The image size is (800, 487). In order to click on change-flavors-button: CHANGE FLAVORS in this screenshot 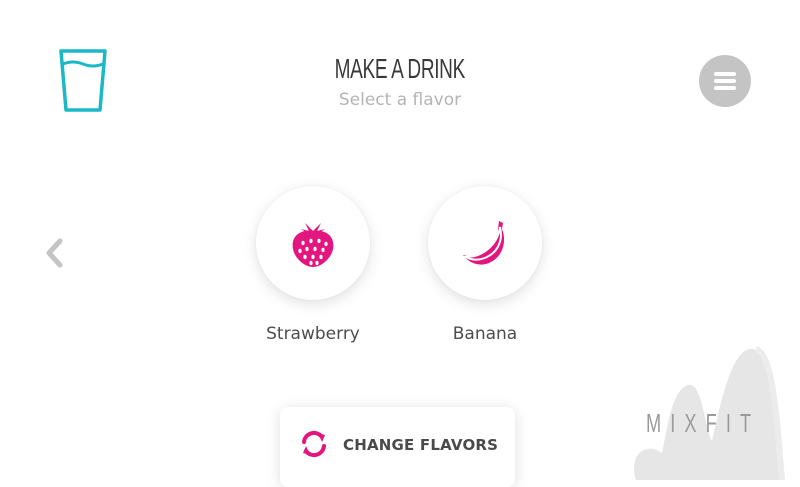, I will do `click(397, 447)`.